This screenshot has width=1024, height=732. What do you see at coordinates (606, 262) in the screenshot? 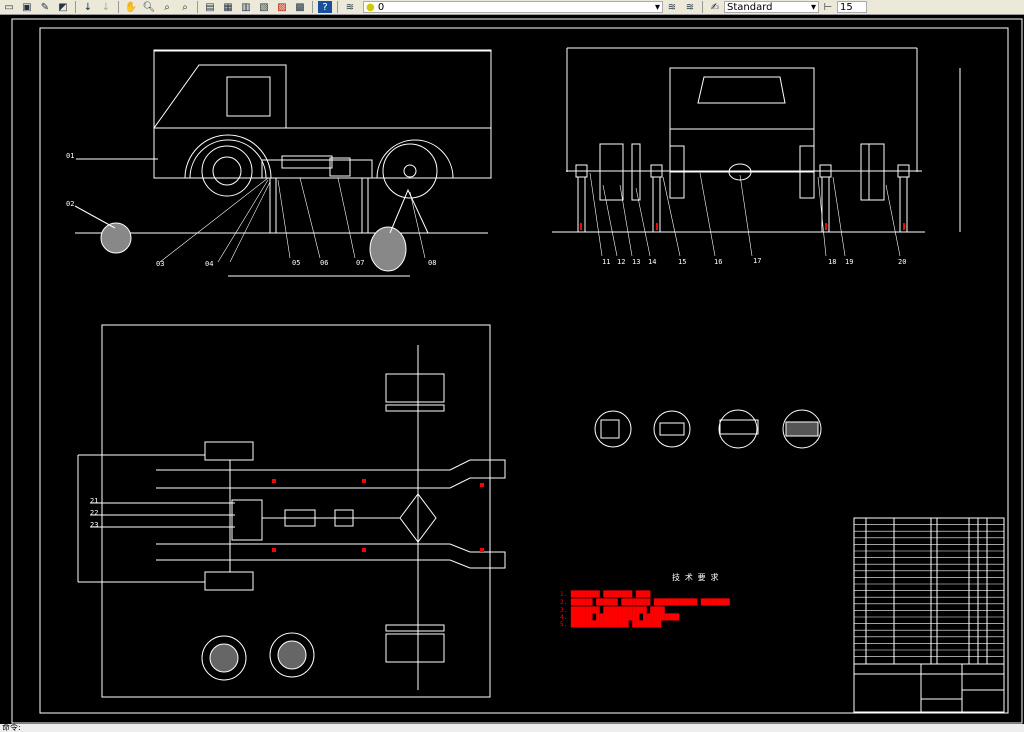
I see `balloon-label: 11` at bounding box center [606, 262].